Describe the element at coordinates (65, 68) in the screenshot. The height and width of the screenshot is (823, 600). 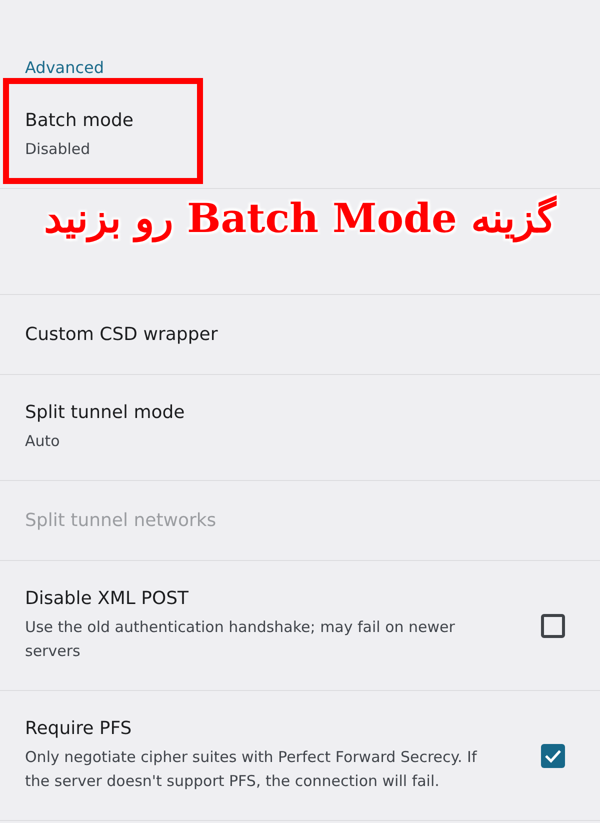
I see `category-header: Advanced` at that location.